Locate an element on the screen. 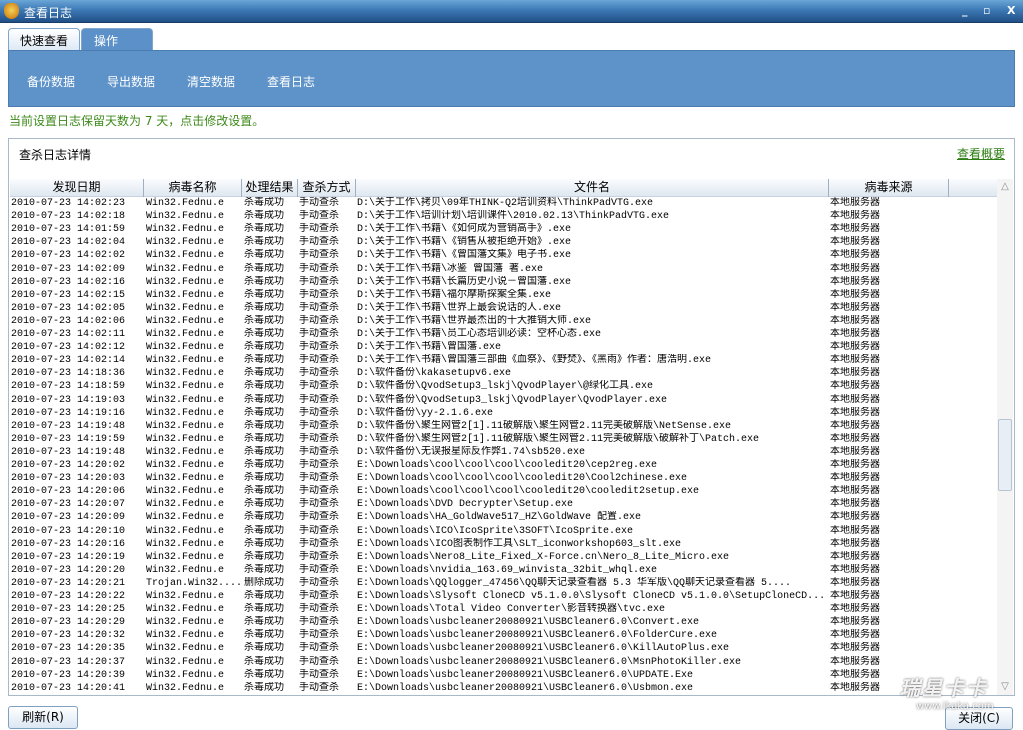 The image size is (1023, 730). retention-settings-link: 当前设置日志保留天数为 7 天，点击修改设置。 is located at coordinates (136, 120).